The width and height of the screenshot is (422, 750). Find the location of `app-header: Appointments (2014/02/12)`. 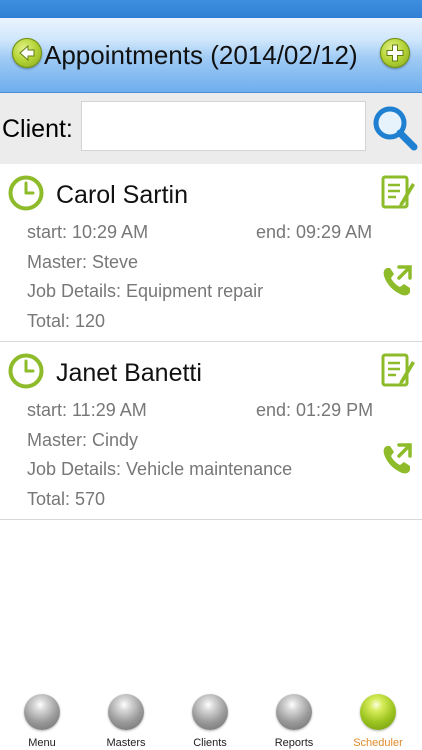

app-header: Appointments (2014/02/12) is located at coordinates (211, 55).